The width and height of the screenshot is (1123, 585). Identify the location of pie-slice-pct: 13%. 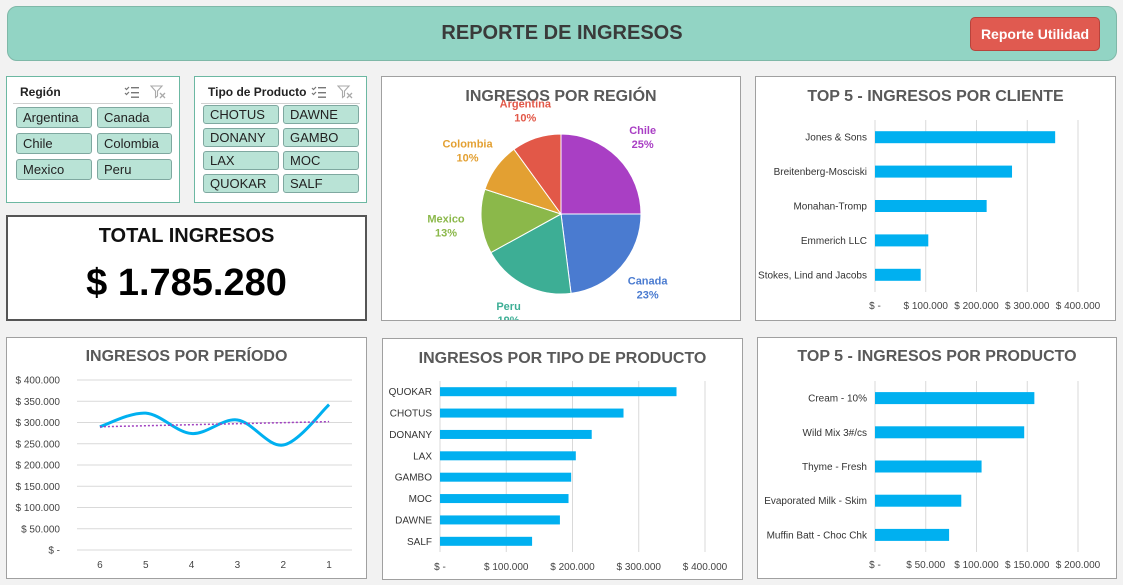
(446, 233).